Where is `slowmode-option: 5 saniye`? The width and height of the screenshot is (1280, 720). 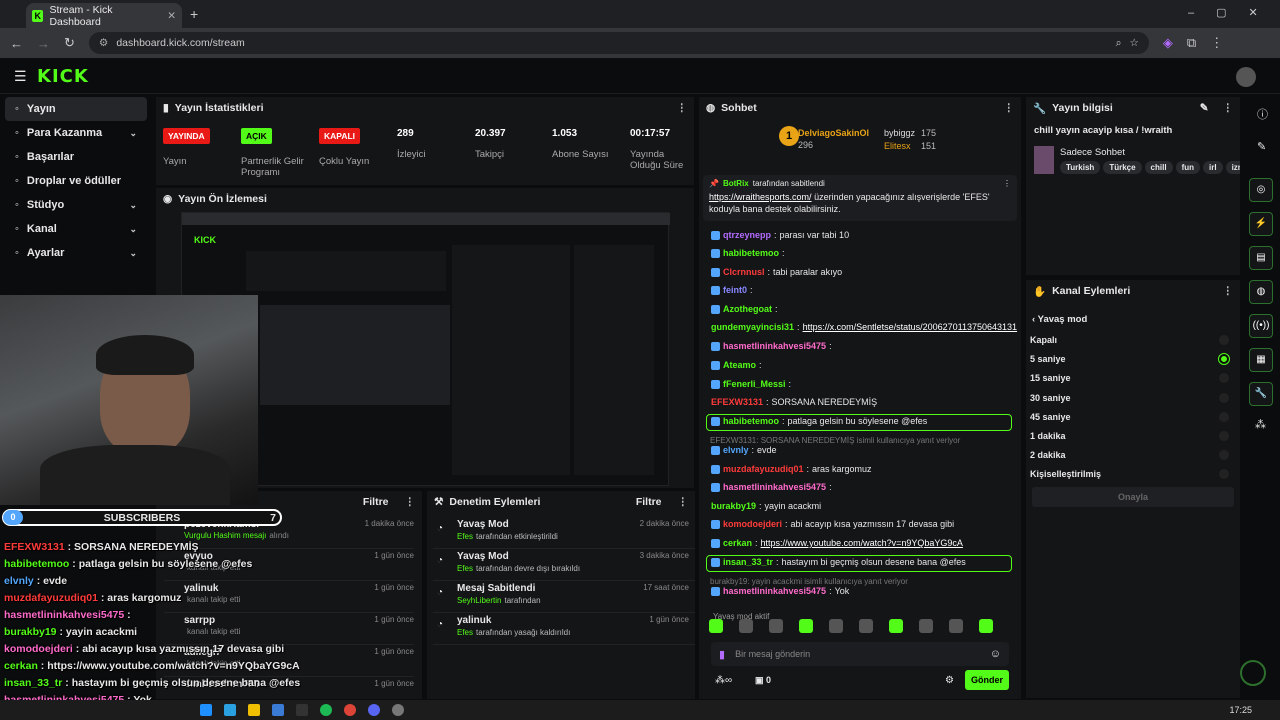 slowmode-option: 5 saniye is located at coordinates (1132, 359).